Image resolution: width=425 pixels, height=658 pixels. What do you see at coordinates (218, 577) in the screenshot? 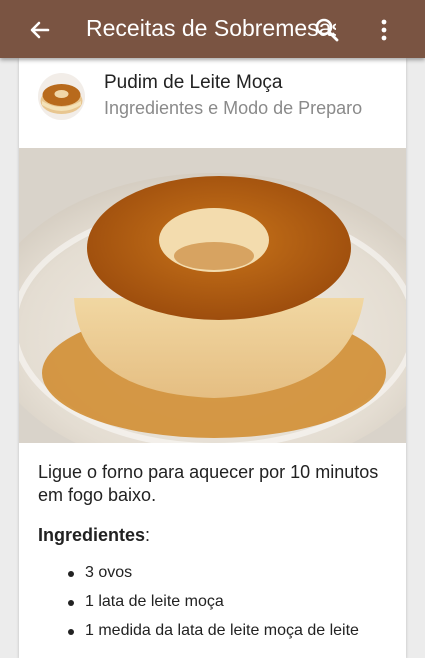
I see `list-item: 3 ovos` at bounding box center [218, 577].